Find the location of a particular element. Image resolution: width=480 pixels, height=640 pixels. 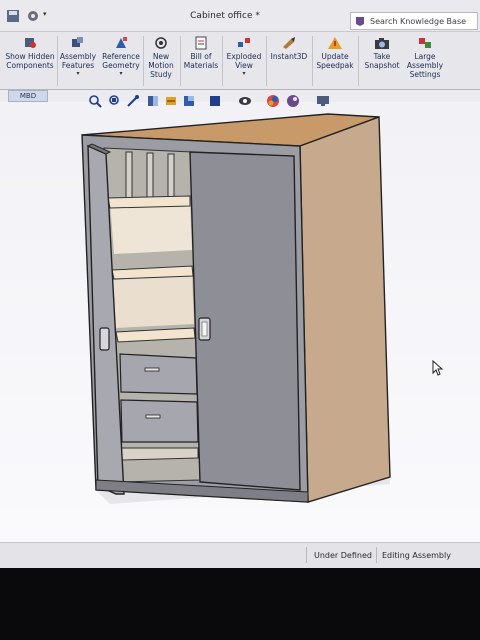

exploded-view-button: Exploded View ▾ is located at coordinates (244, 63).